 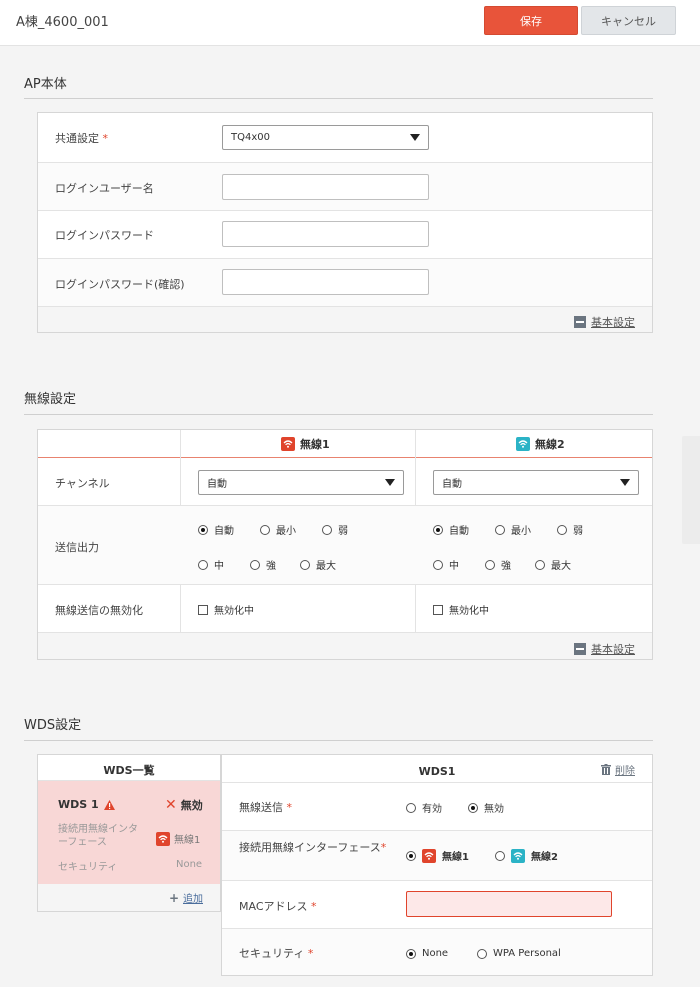 I want to click on mac-address-input, so click(x=509, y=904).